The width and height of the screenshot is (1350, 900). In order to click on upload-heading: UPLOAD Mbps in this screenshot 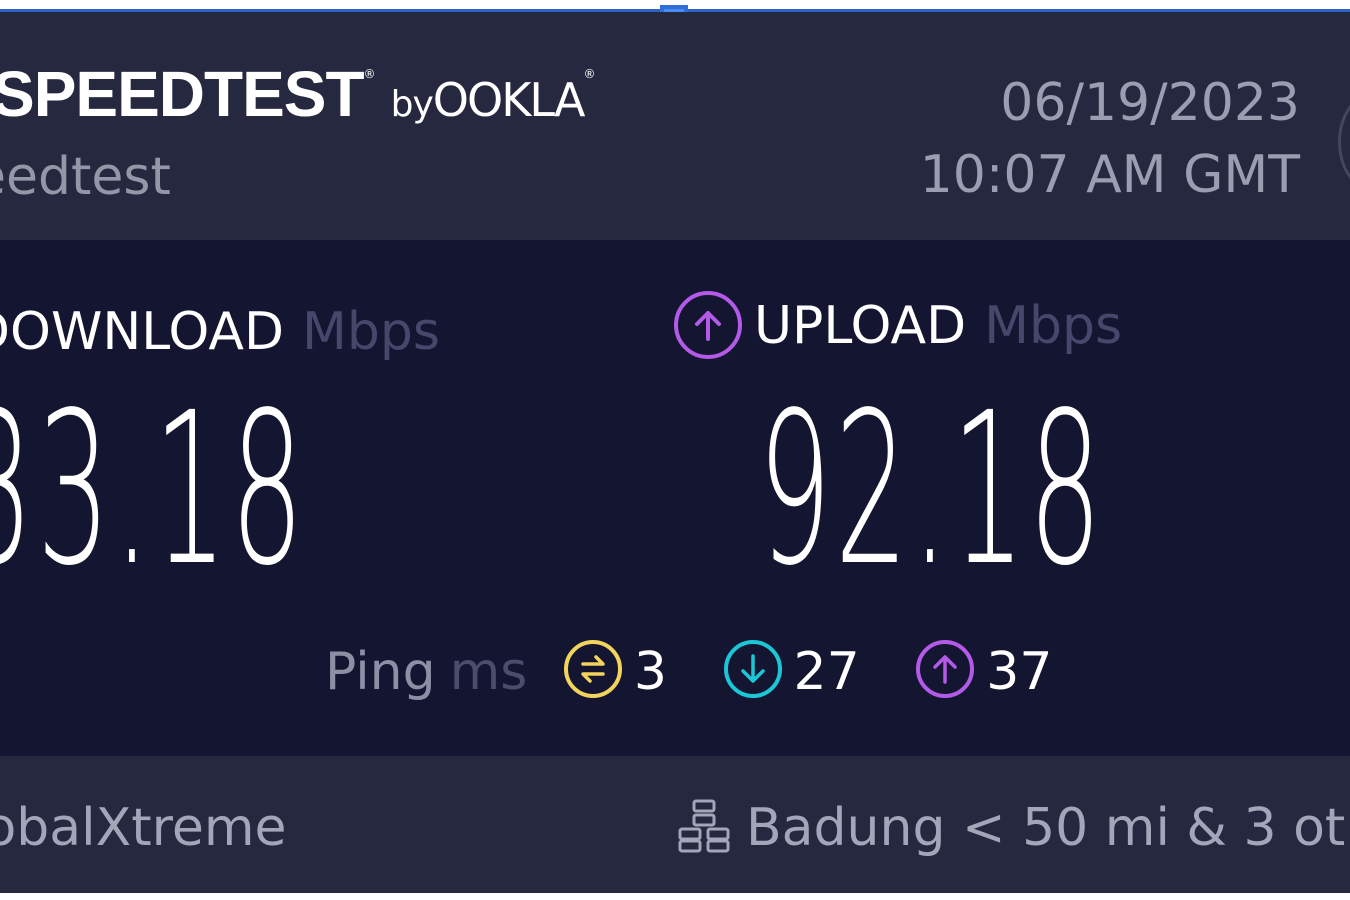, I will do `click(898, 327)`.